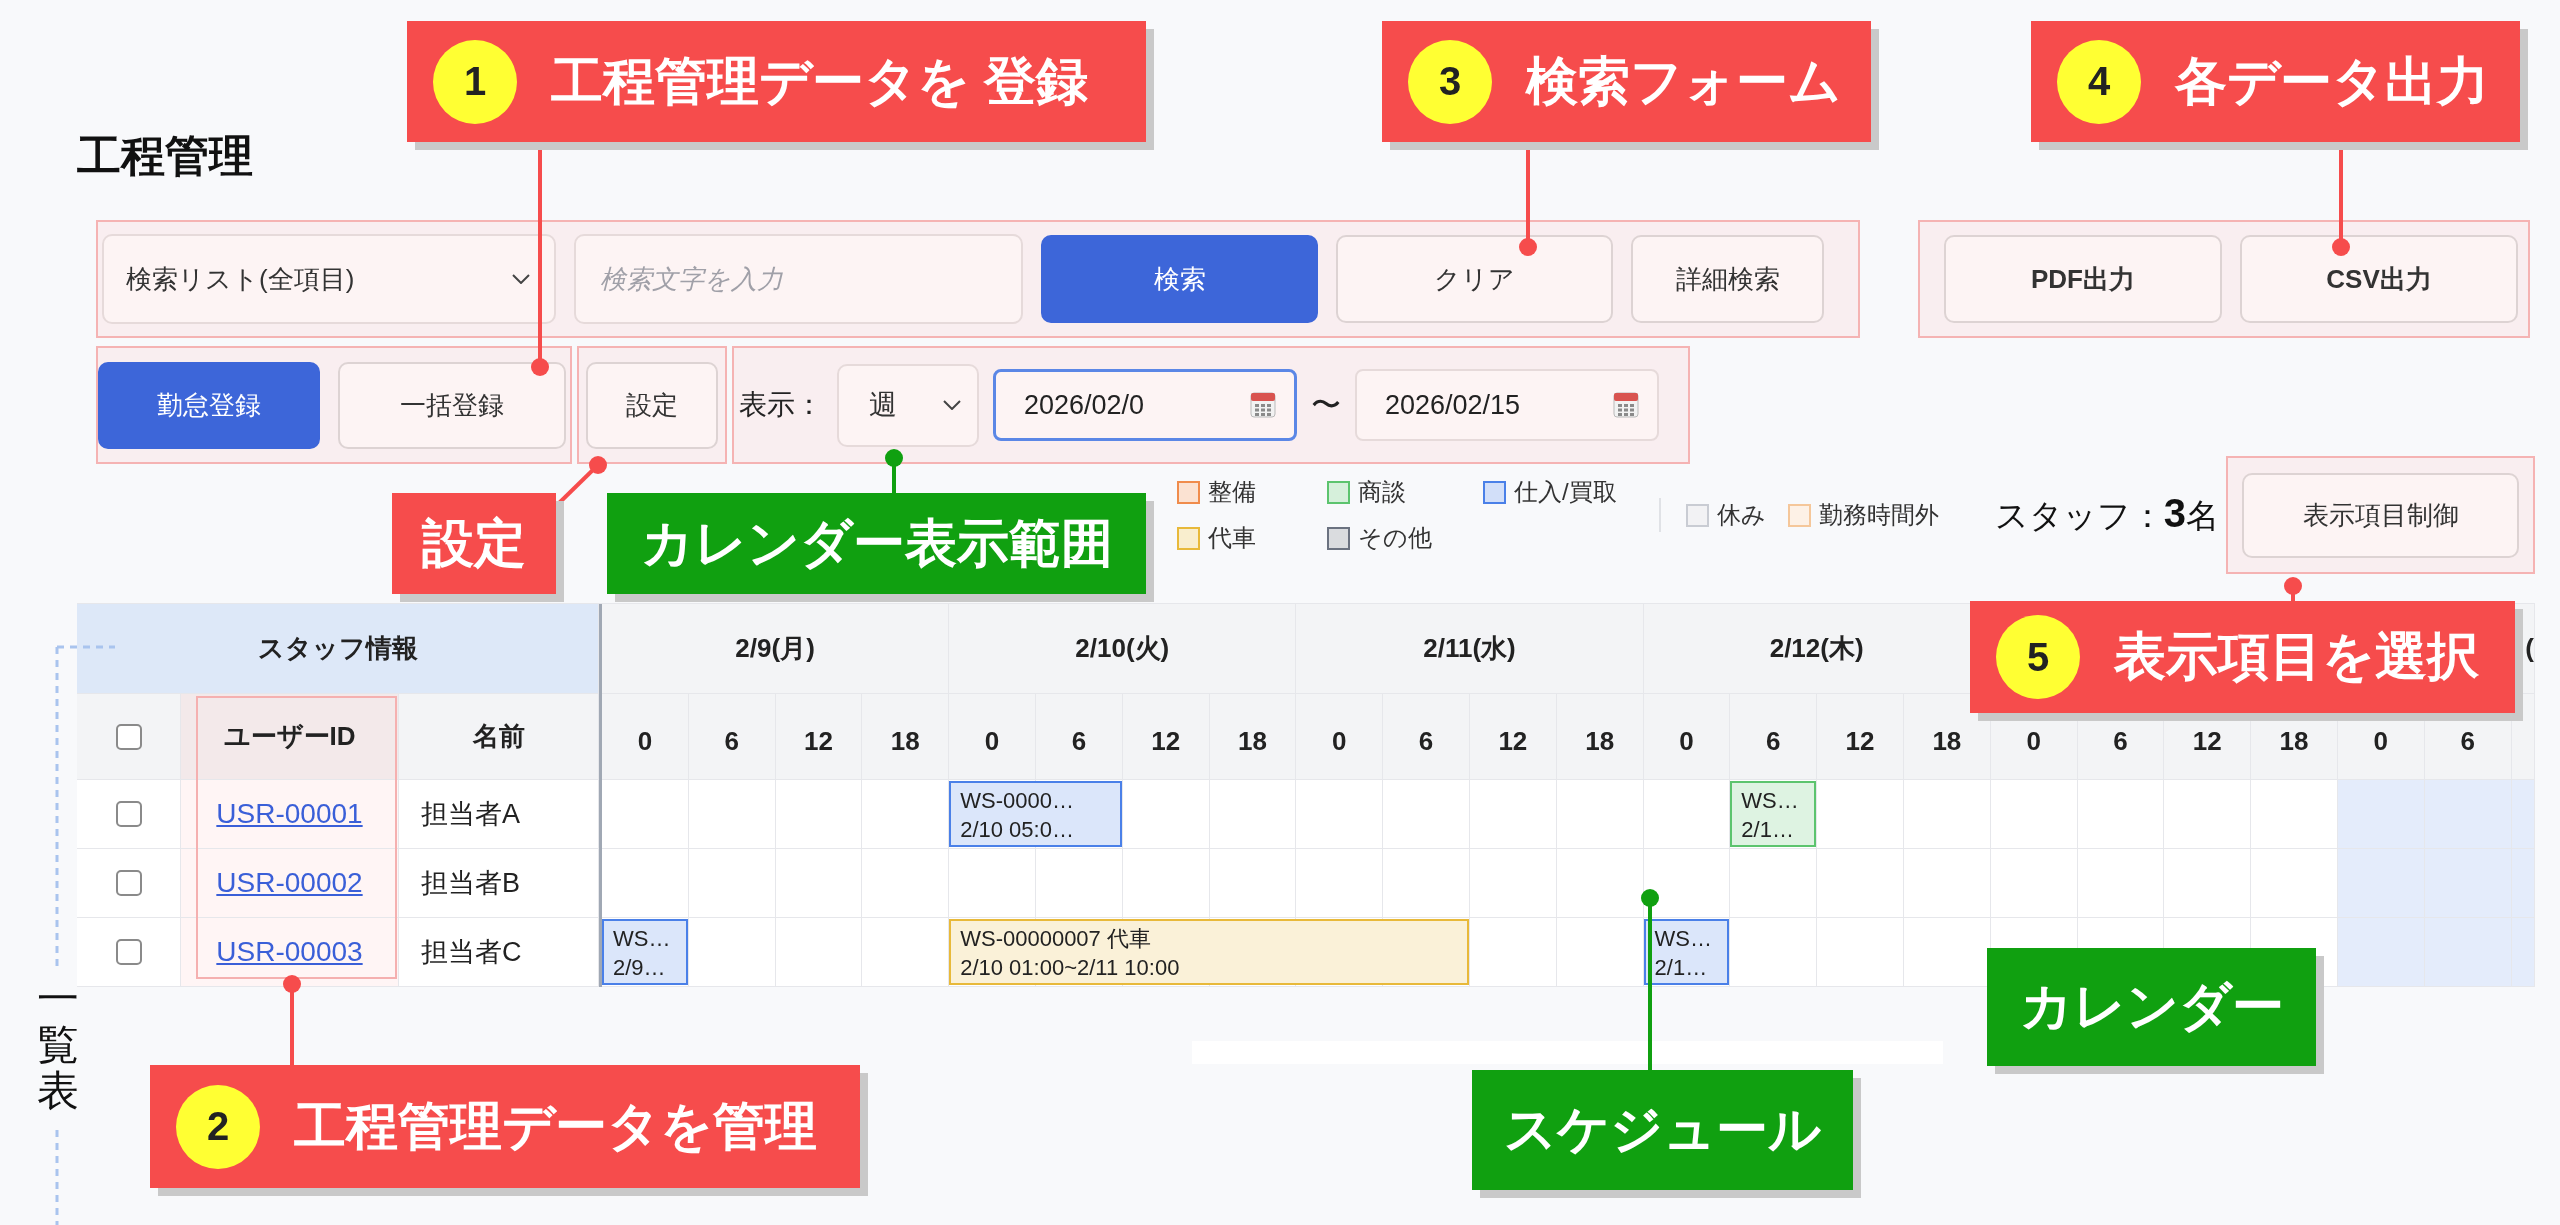 This screenshot has height=1225, width=2560. I want to click on column-control-button: 表示項目制御, so click(2380, 515).